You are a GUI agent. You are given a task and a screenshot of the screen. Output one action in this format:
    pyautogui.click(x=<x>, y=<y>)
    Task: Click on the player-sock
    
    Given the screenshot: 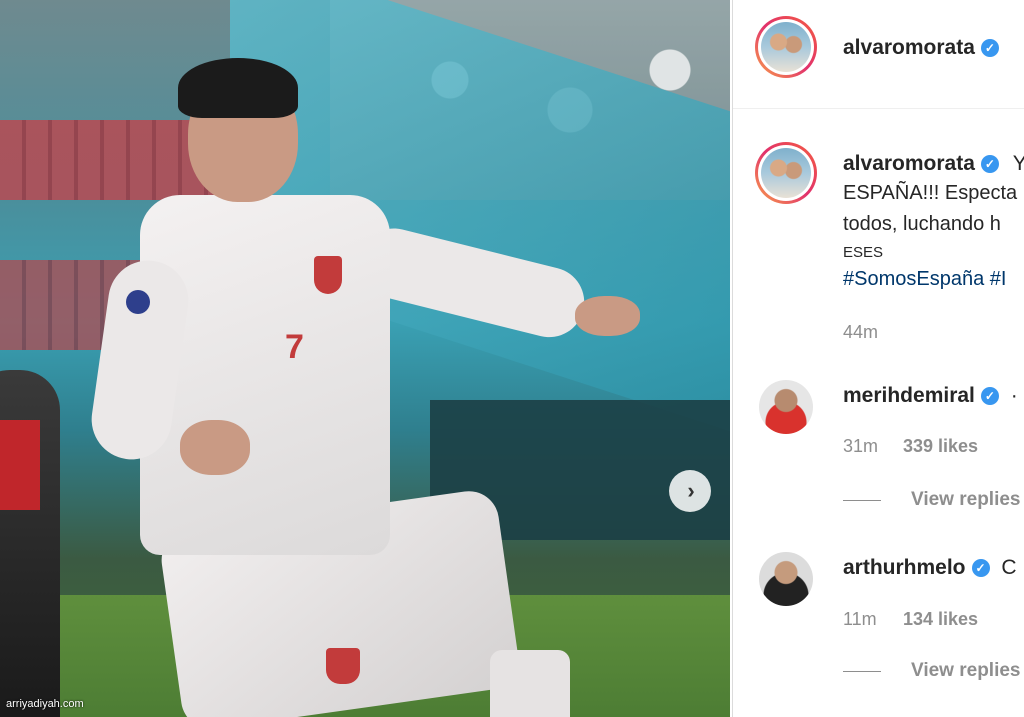 What is the action you would take?
    pyautogui.click(x=530, y=683)
    